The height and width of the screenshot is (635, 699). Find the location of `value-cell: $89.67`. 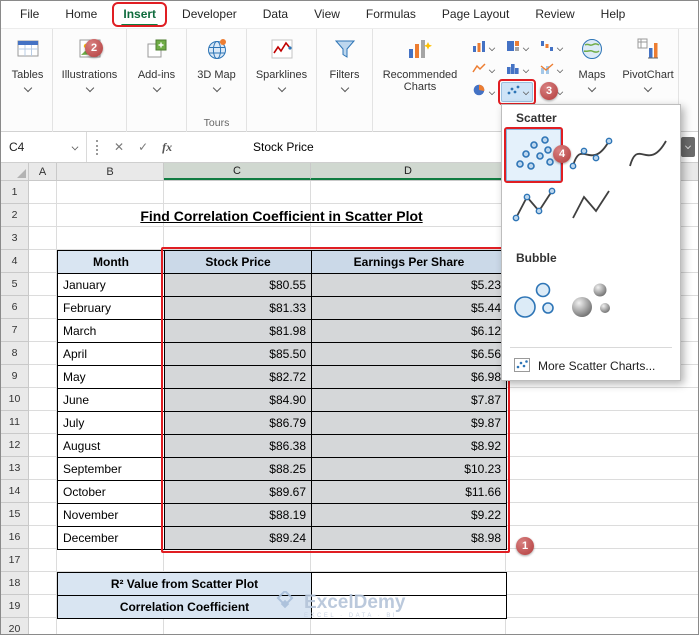

value-cell: $89.67 is located at coordinates (238, 492).